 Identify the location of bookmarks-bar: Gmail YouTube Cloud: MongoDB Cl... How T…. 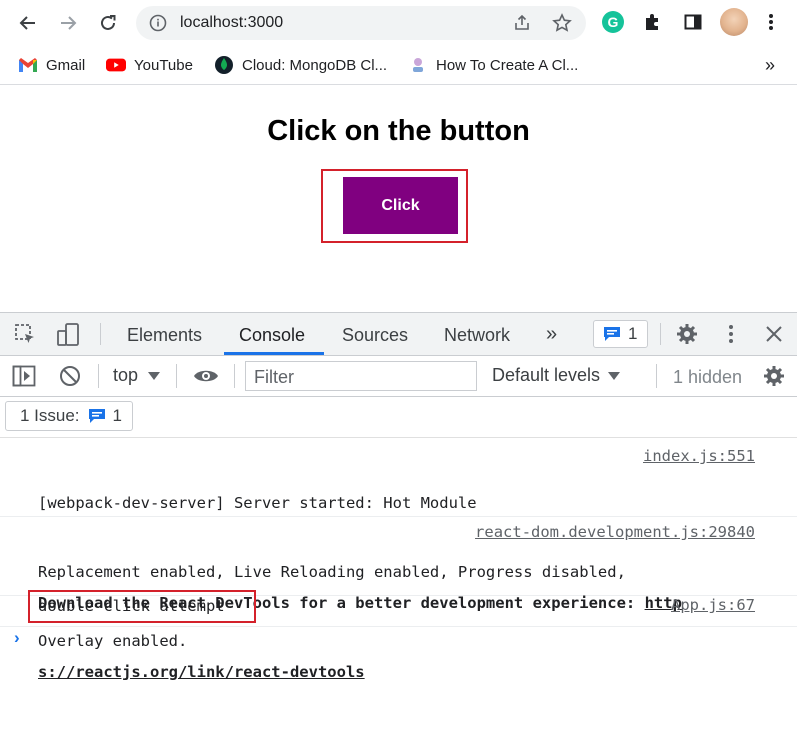
(398, 65).